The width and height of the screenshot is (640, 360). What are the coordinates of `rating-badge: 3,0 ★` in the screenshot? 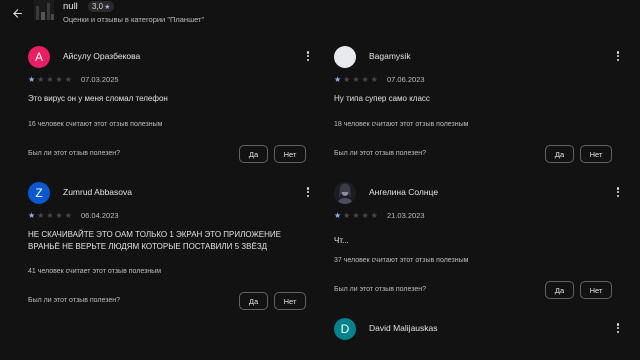 It's located at (101, 6).